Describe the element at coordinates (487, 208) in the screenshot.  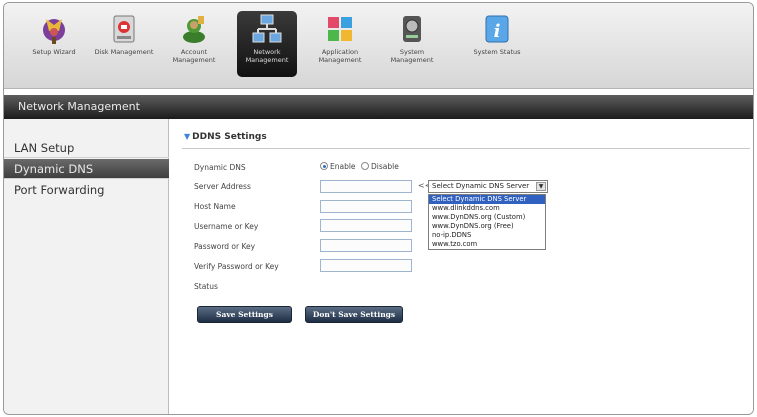
I see `dropdown-option: www.dlinkddns.com` at that location.